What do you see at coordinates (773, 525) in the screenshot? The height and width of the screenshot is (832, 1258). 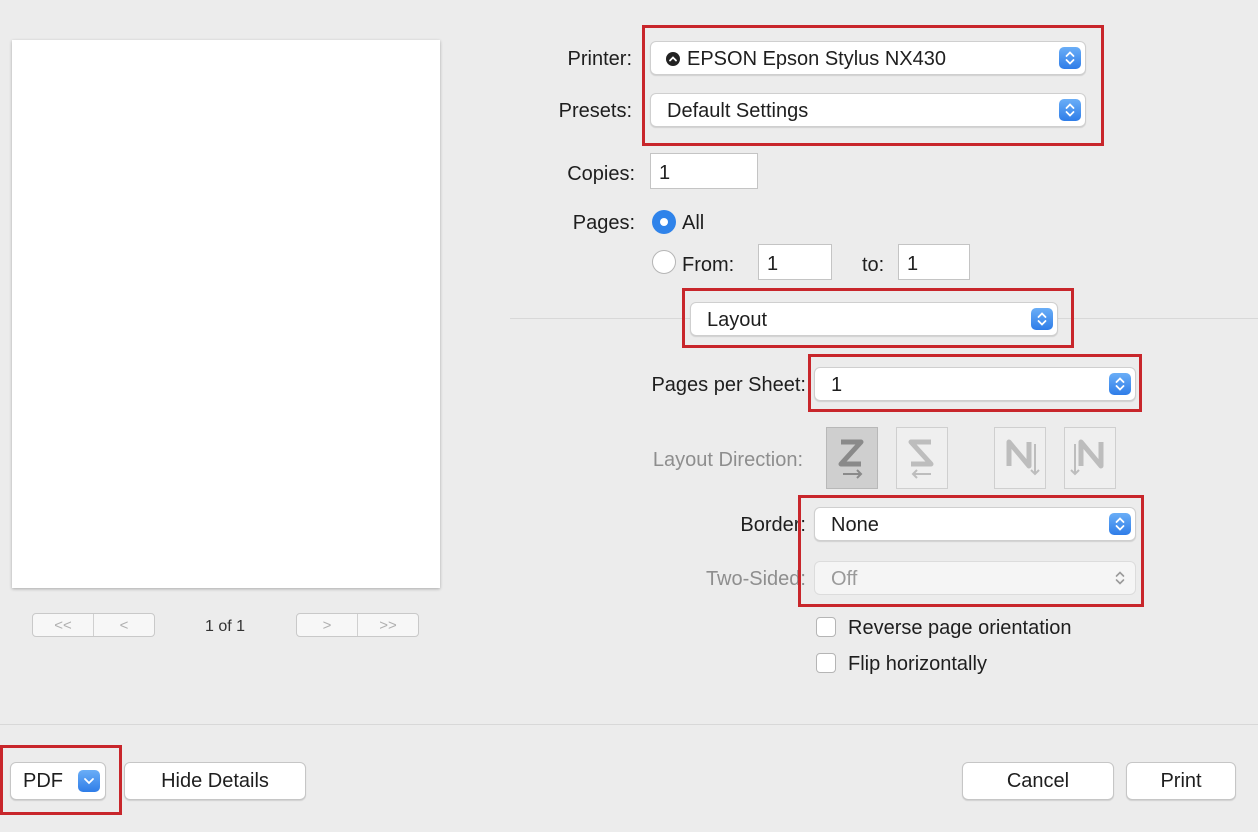 I see `border-label: Border:` at bounding box center [773, 525].